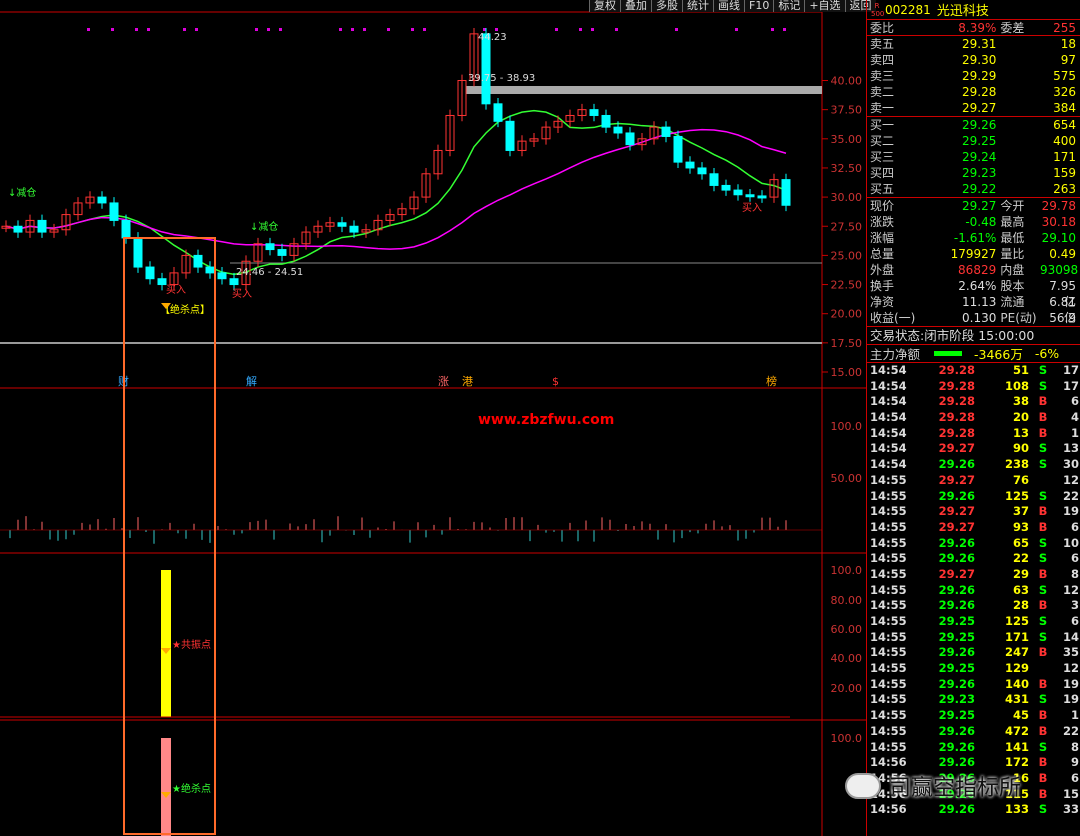 The image size is (1080, 836). Describe the element at coordinates (973, 141) in the screenshot. I see `buy-row-1: 买二 29.25 400` at that location.